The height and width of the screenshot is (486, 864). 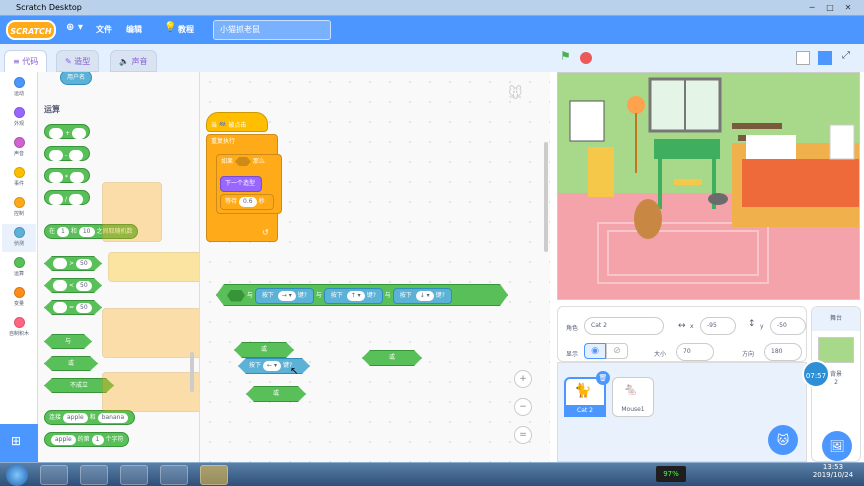 I want to click on tab-code: ≡ 代码, so click(x=26, y=61).